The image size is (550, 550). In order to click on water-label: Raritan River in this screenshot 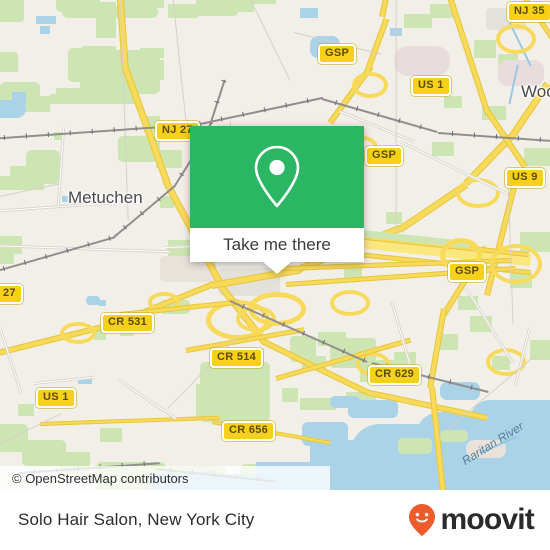, I will do `click(493, 443)`.